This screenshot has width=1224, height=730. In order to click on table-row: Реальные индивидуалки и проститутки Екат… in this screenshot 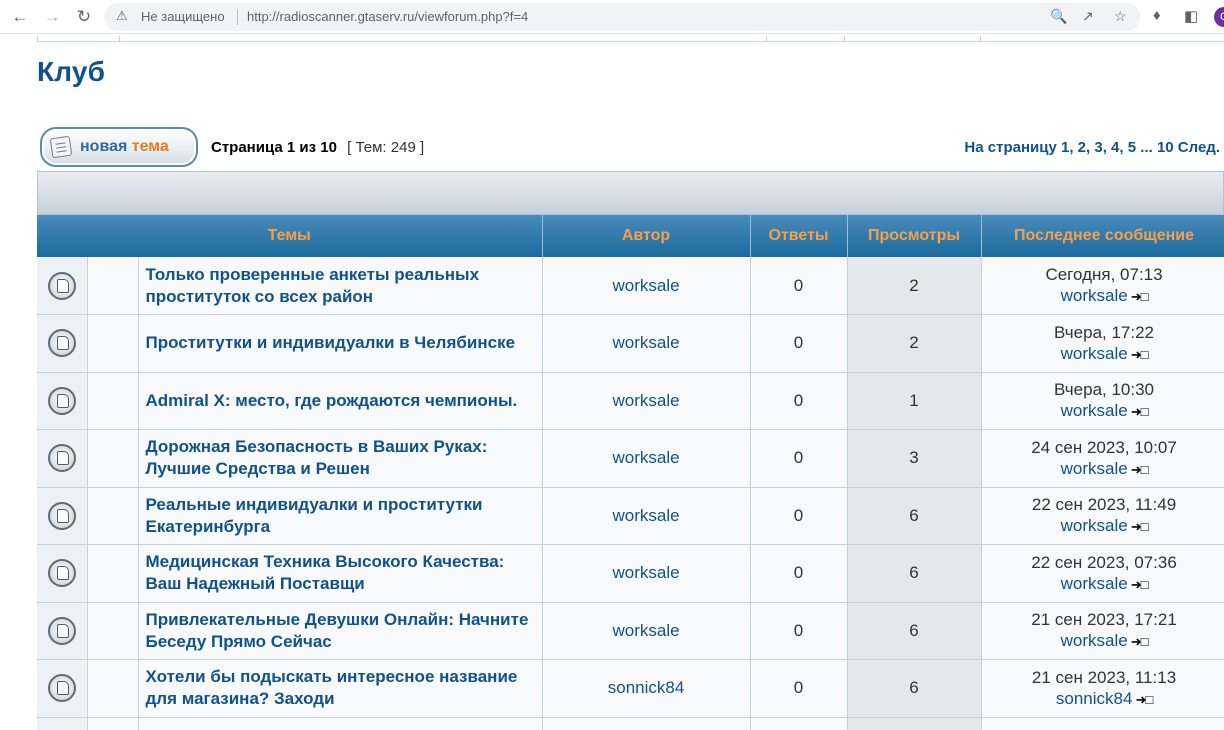, I will do `click(630, 516)`.